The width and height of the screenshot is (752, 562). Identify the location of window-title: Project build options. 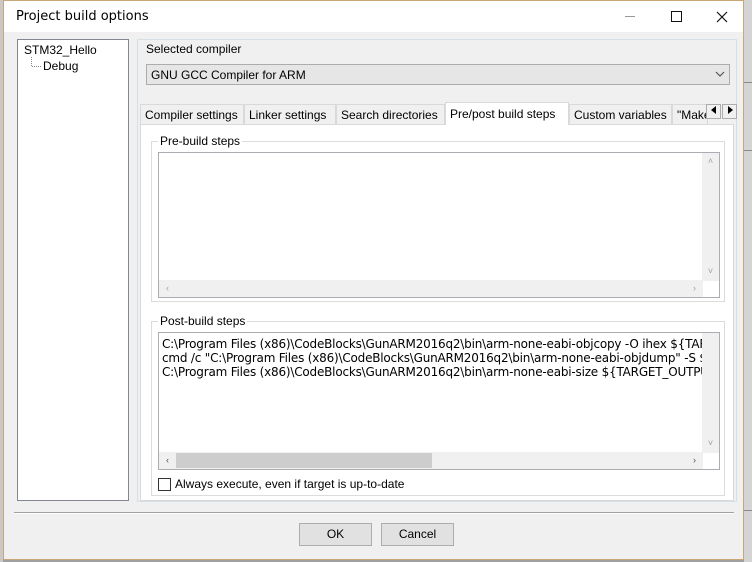
(82, 16).